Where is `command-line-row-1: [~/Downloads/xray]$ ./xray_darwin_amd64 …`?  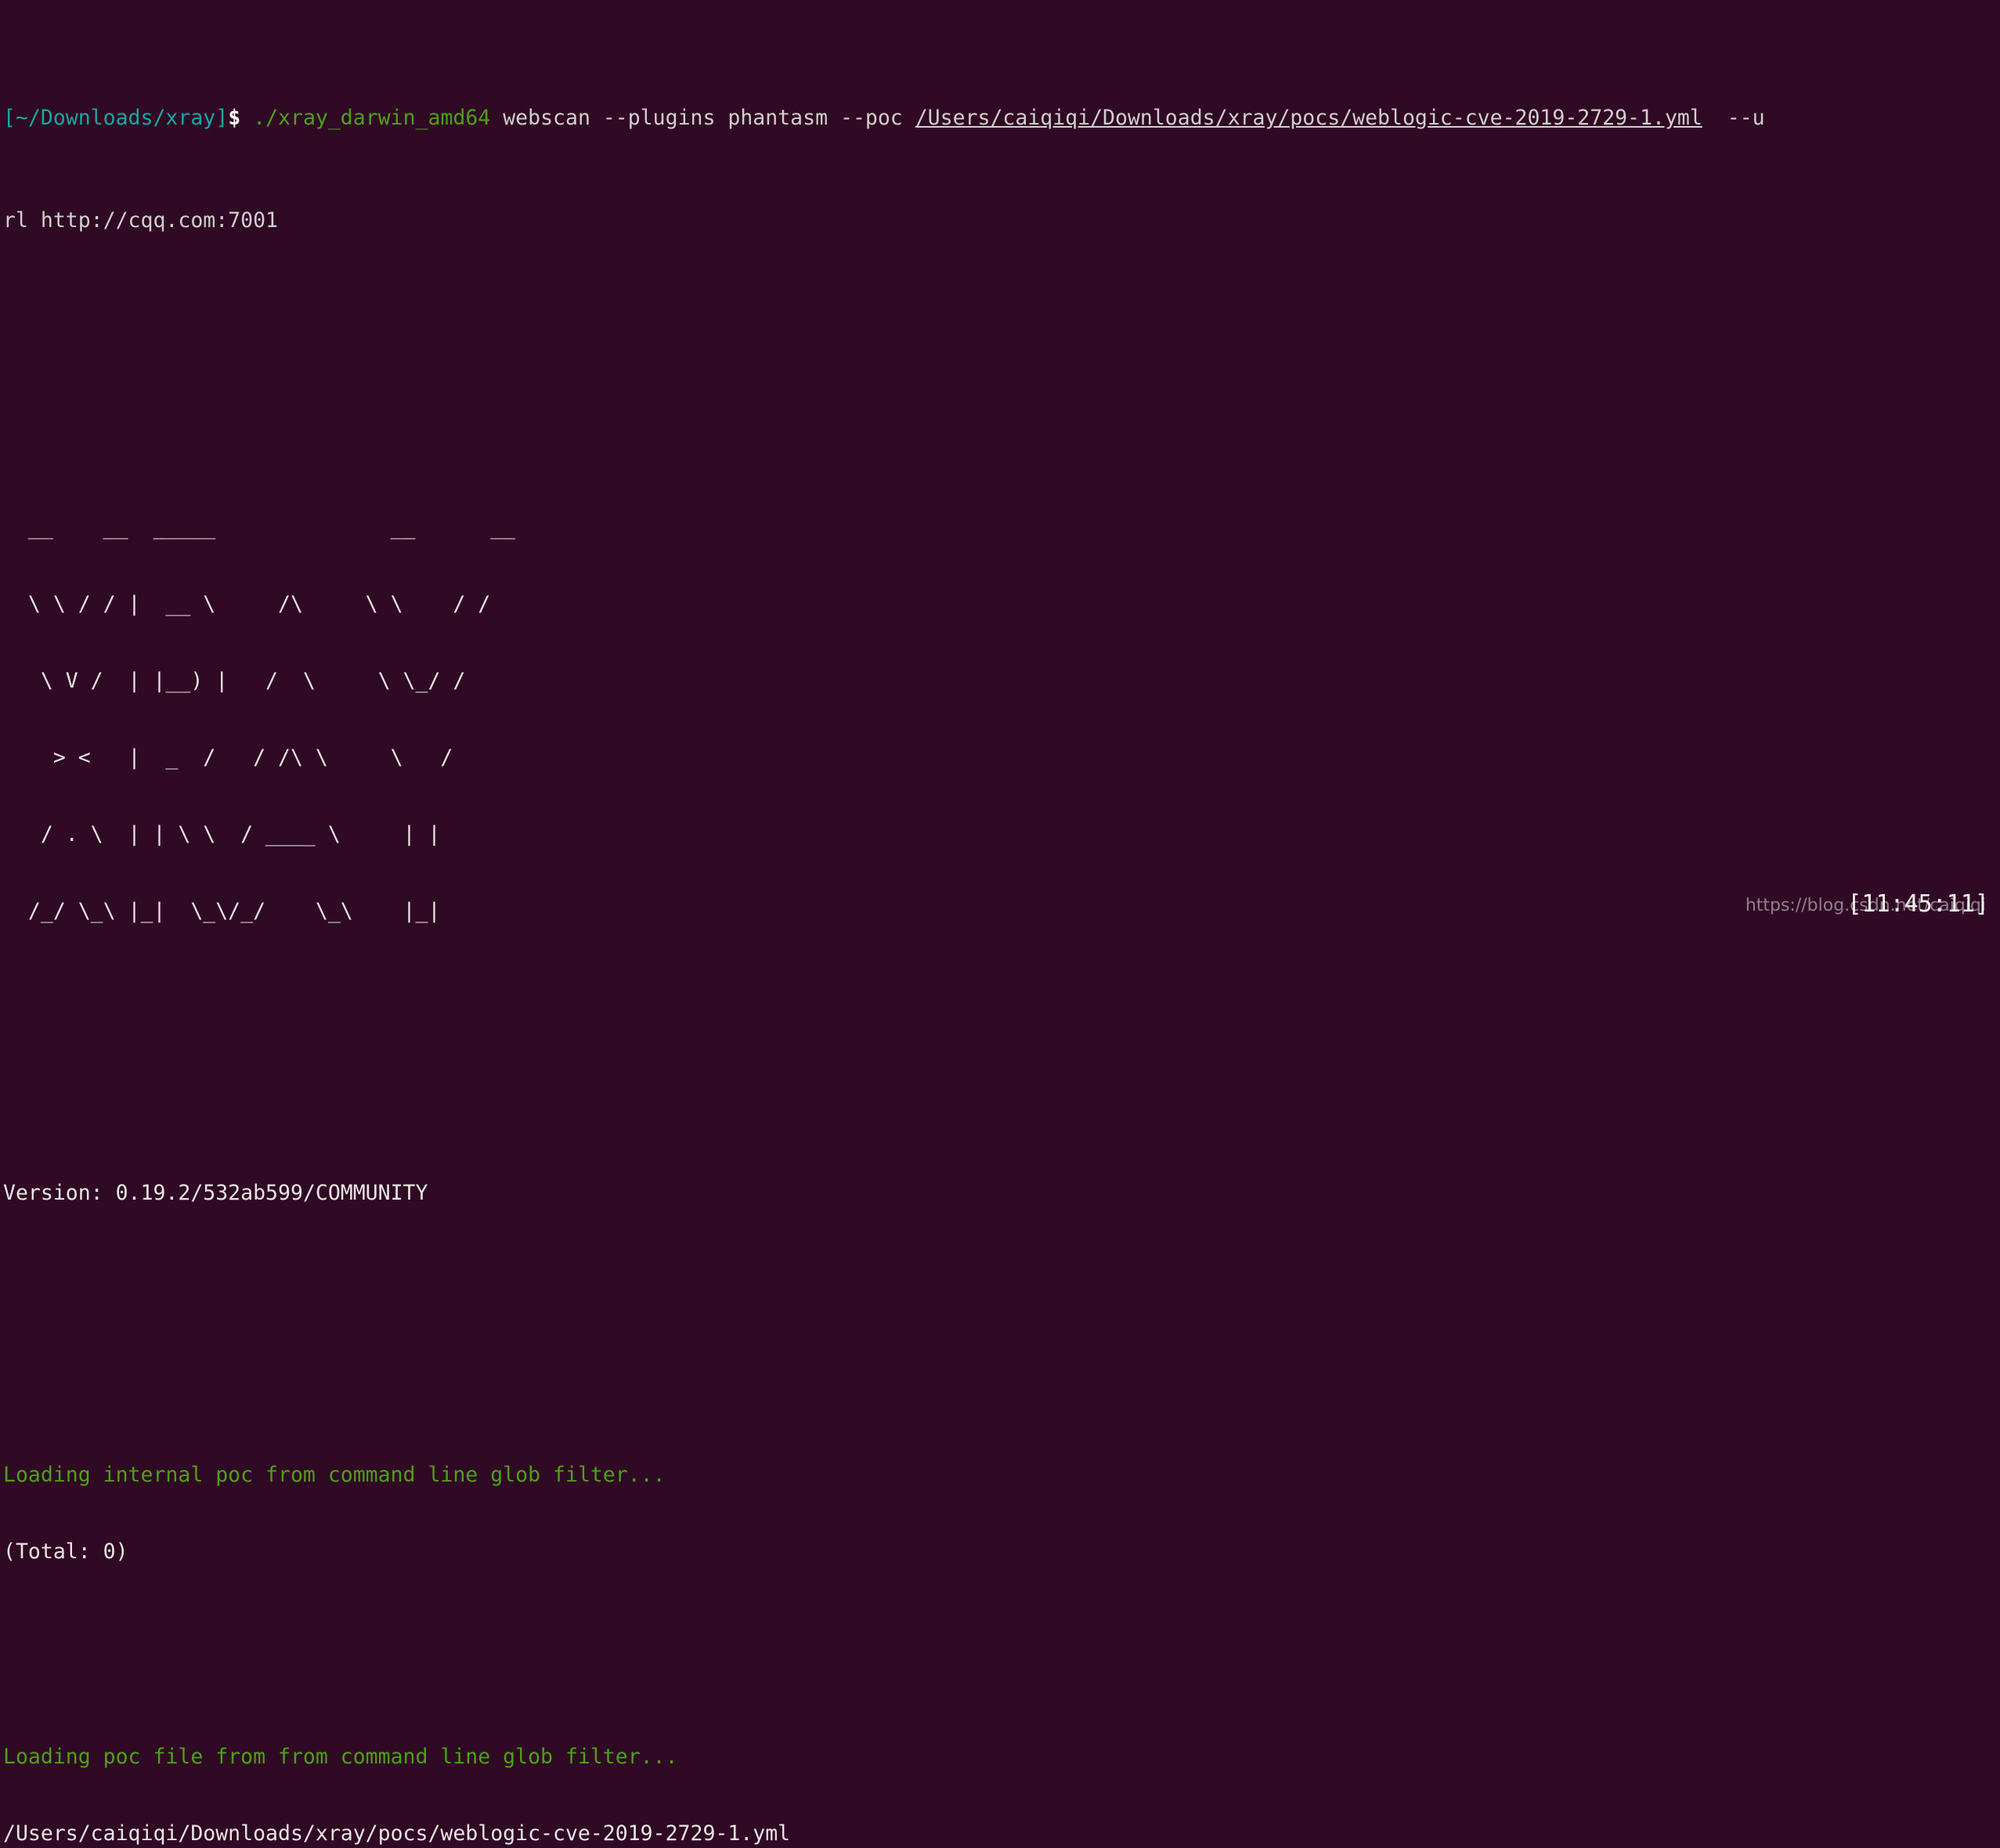
command-line-row-1: [~/Downloads/xray]$ ./xray_darwin_amd64 … is located at coordinates (884, 119).